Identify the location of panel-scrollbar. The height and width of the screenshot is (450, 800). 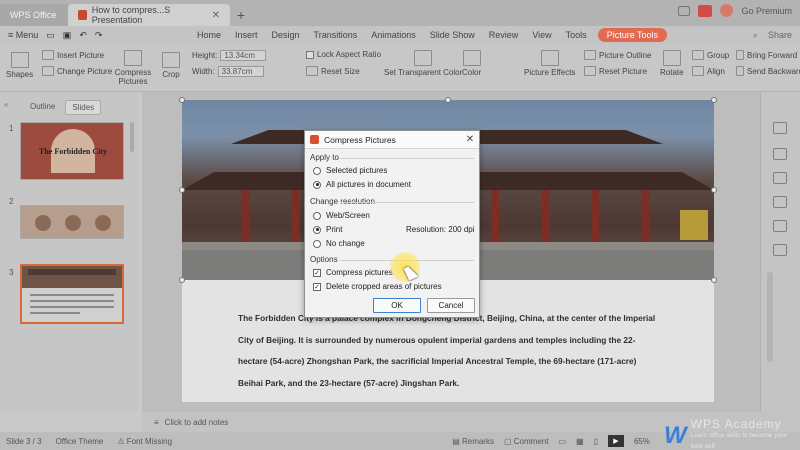
(132, 137).